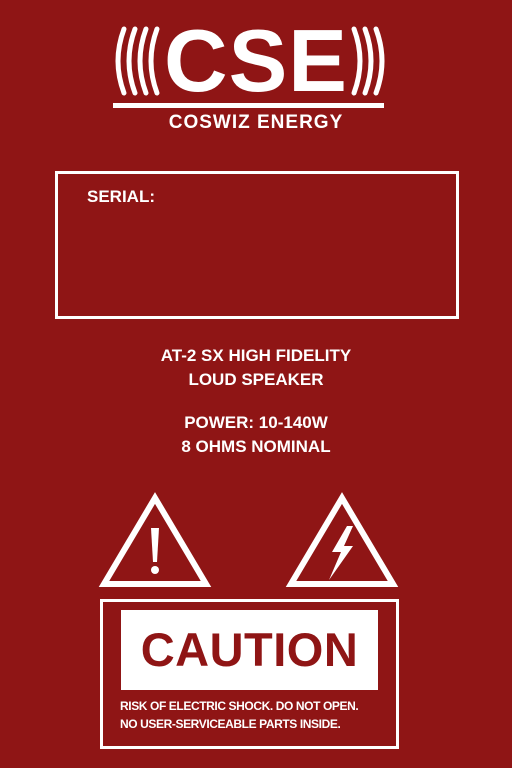 The image size is (512, 768). Describe the element at coordinates (249, 650) in the screenshot. I see `caution-title: CAUTION` at that location.